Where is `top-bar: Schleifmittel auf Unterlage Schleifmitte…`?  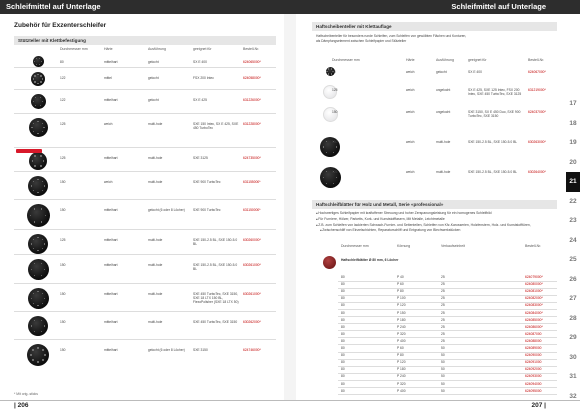
top-bar: Schleifmittel auf Unterlage Schleifmitte… is located at coordinates (290, 7).